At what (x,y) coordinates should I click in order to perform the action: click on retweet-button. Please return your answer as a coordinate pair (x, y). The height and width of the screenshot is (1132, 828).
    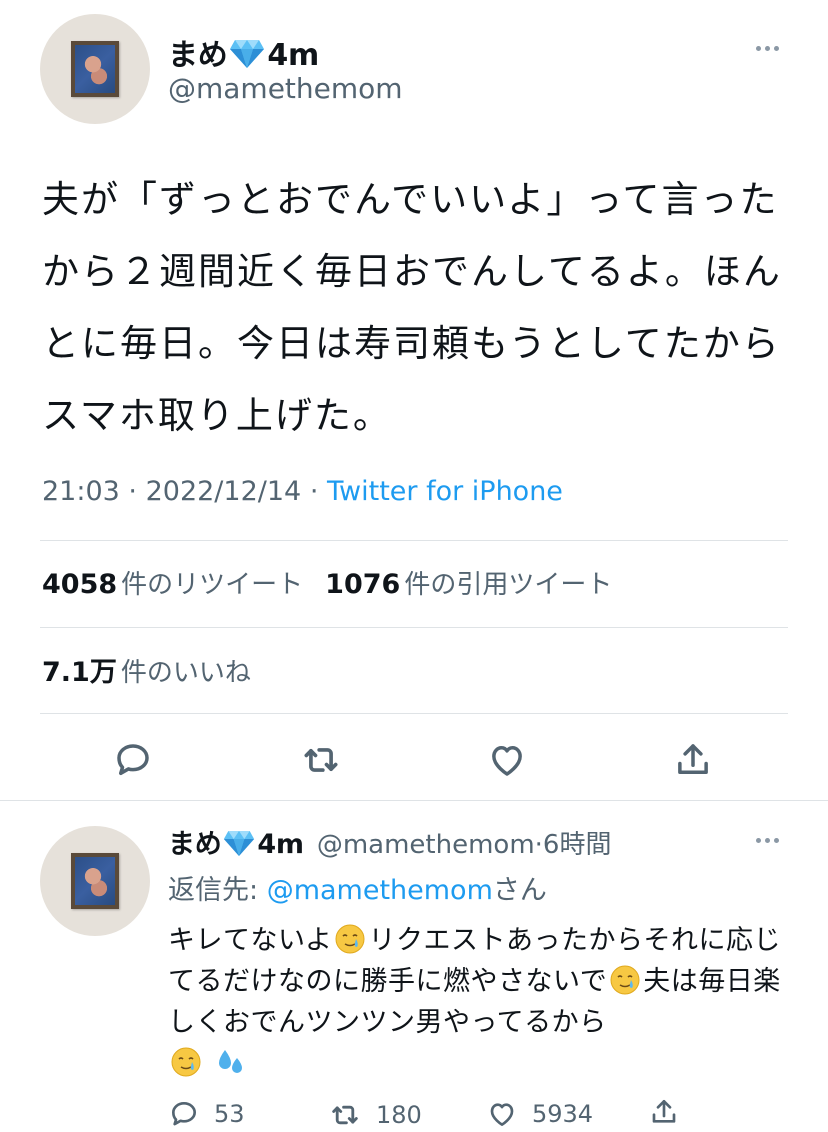
    Looking at the image, I should click on (321, 760).